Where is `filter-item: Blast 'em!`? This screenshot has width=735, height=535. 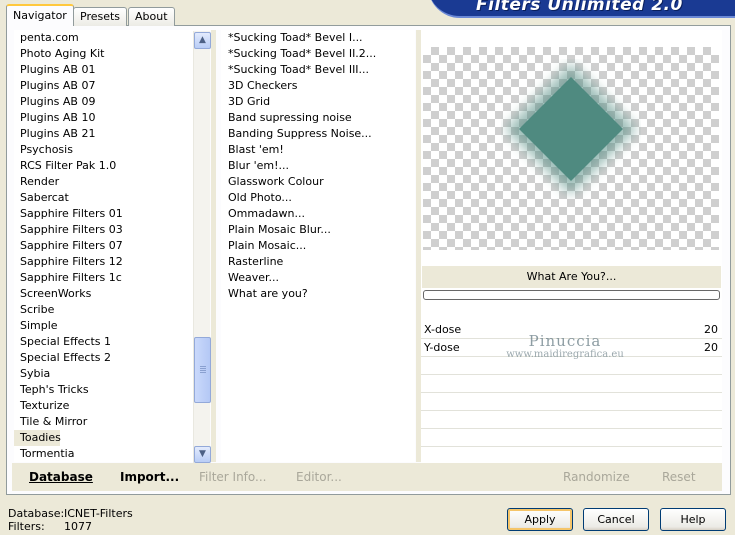 filter-item: Blast 'em! is located at coordinates (318, 150).